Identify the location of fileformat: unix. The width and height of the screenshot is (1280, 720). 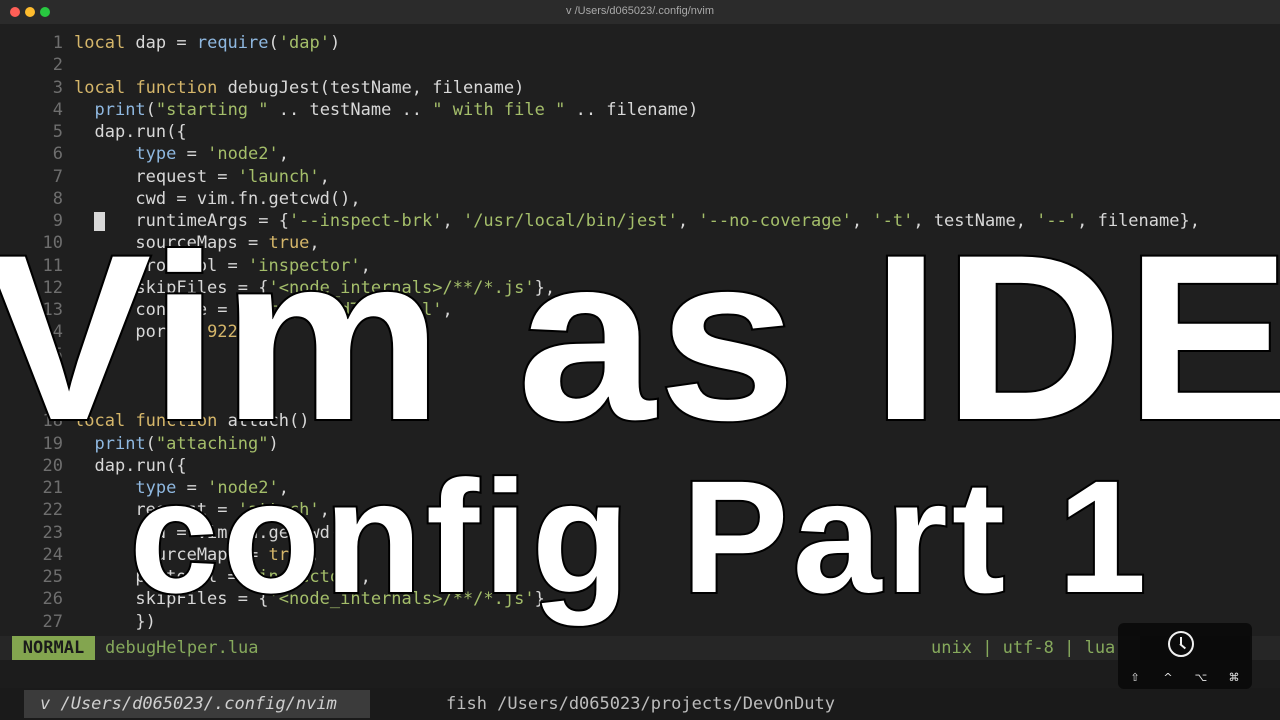
(951, 648).